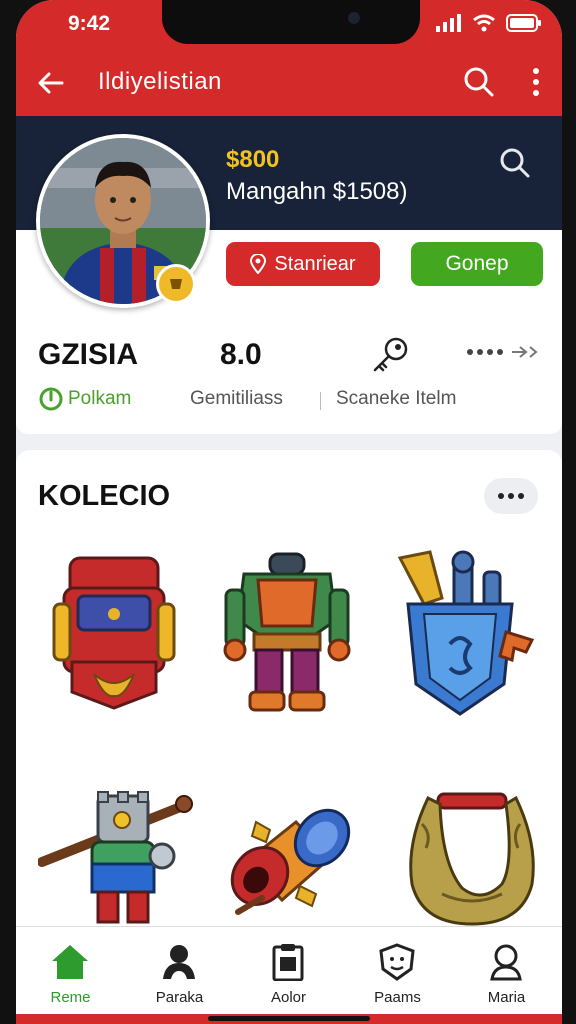 Image resolution: width=576 pixels, height=1024 pixels. What do you see at coordinates (288, 962) in the screenshot?
I see `clipboard-icon` at bounding box center [288, 962].